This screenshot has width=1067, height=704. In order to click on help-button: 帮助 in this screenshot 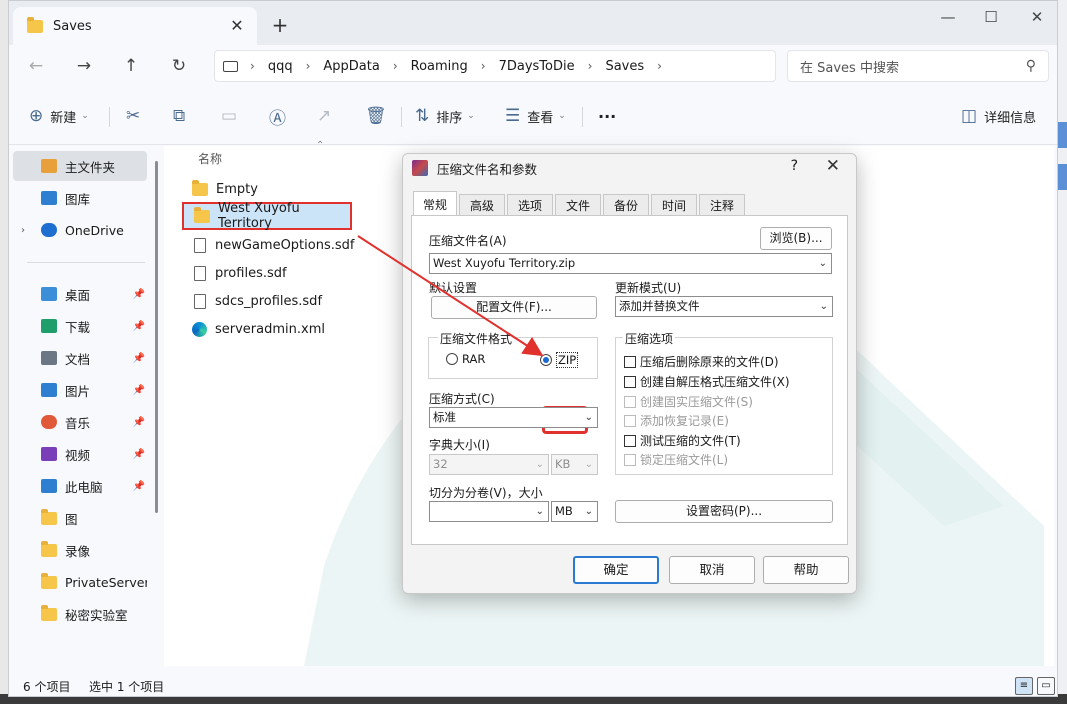, I will do `click(806, 570)`.